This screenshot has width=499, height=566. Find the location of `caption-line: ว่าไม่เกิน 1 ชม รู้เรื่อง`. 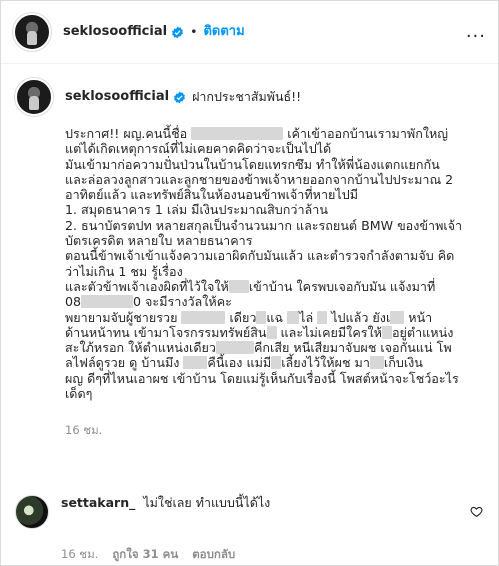

caption-line: ว่าไม่เกิน 1 ชม รู้เรื่อง is located at coordinates (275, 271).